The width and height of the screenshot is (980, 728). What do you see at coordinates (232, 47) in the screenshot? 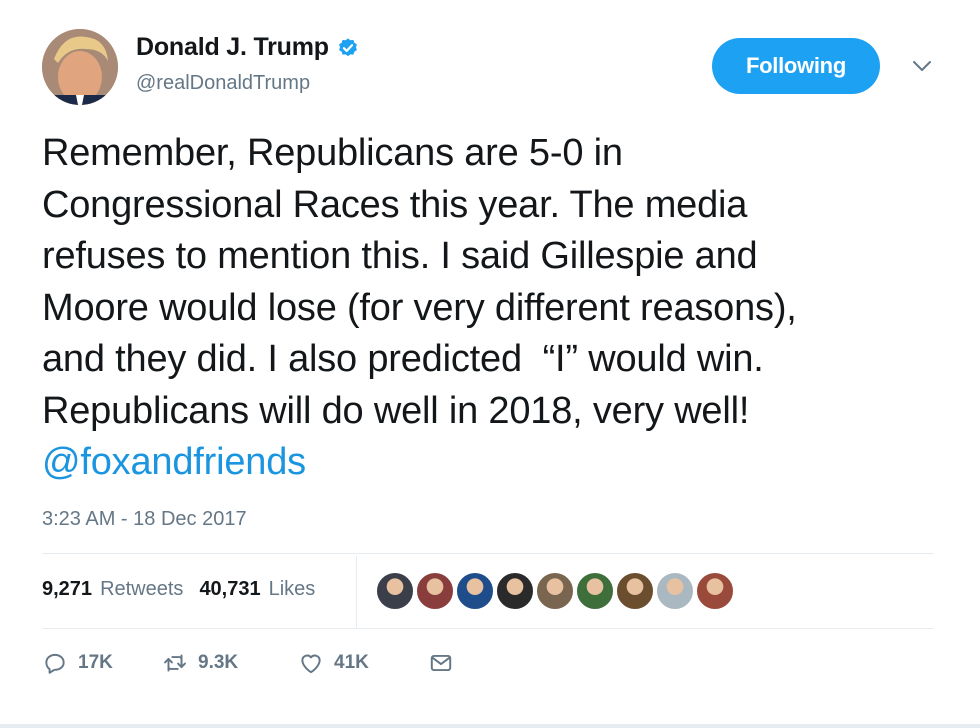
I see `author-display-name: Donald J. Trump` at bounding box center [232, 47].